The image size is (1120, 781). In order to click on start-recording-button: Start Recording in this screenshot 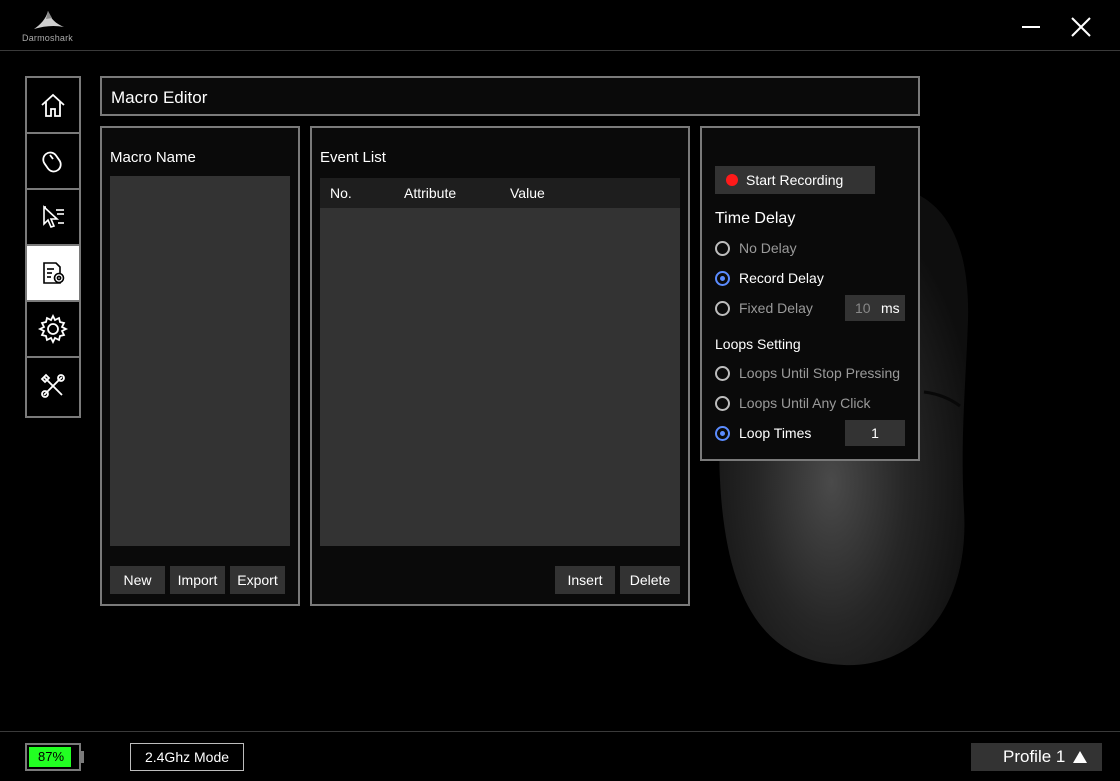, I will do `click(795, 180)`.